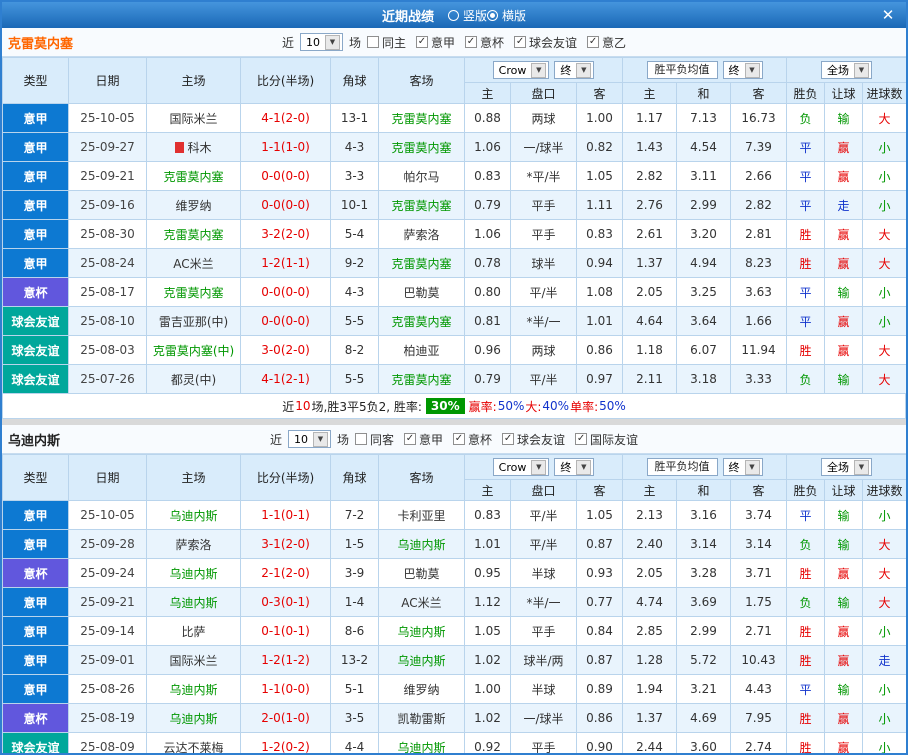 The width and height of the screenshot is (908, 755). Describe the element at coordinates (467, 15) in the screenshot. I see `view-mode-radio: 竖版` at that location.